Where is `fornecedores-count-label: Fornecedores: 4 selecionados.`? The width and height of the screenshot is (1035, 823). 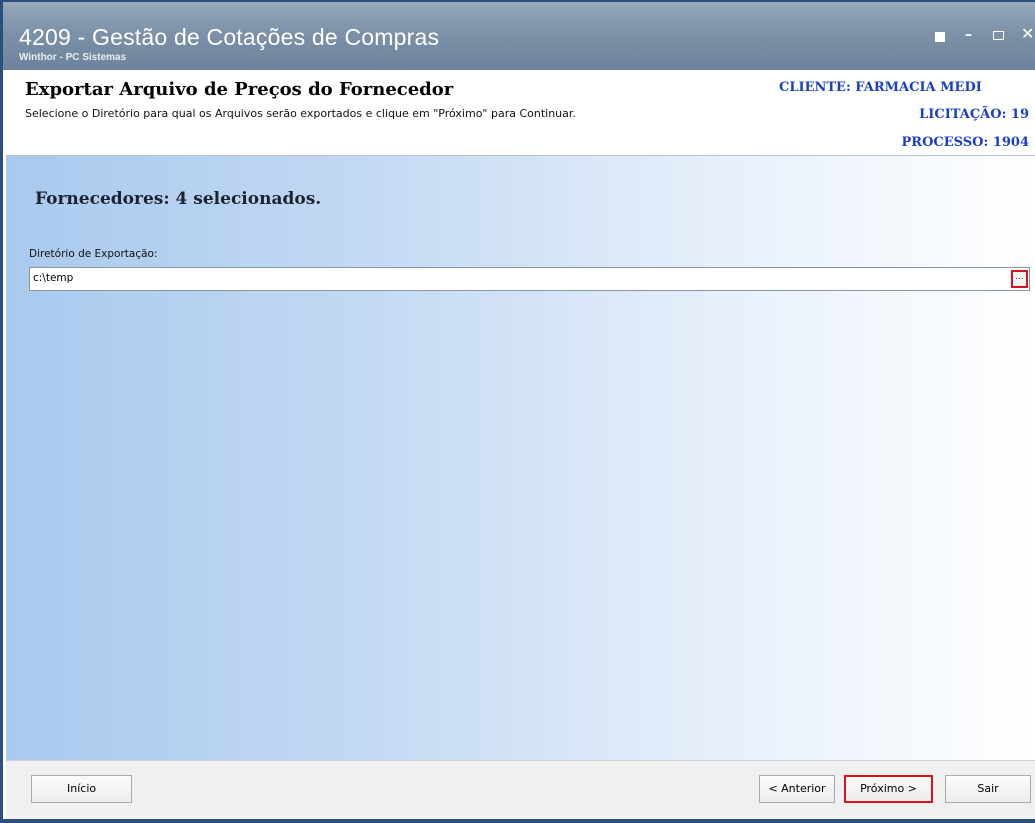
fornecedores-count-label: Fornecedores: 4 selecionados. is located at coordinates (178, 199).